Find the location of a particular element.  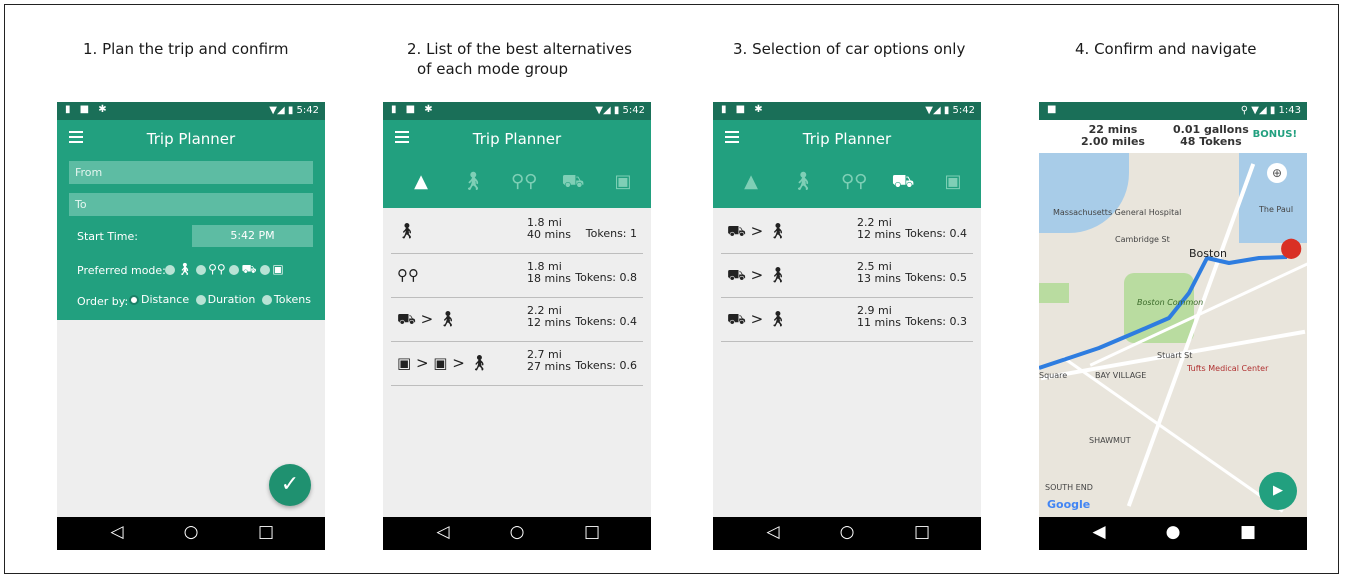

status-bar: ■ ⚲ ▼◢ ▮ 1:43 is located at coordinates (1173, 111).